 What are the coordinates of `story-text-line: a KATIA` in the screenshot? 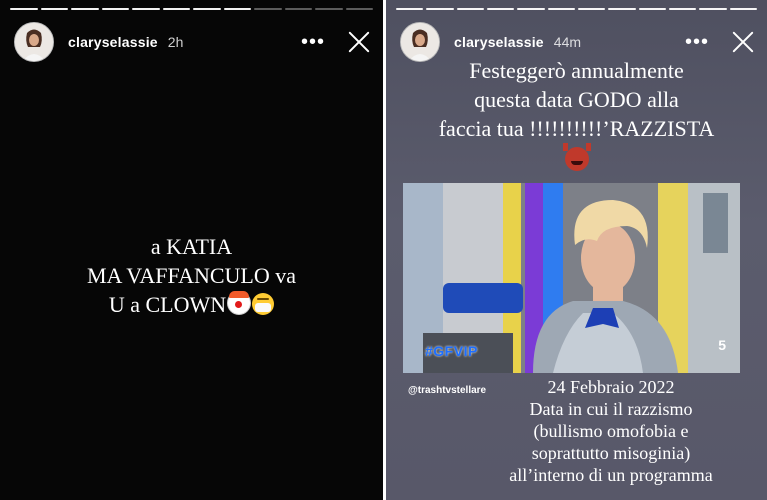 It's located at (191, 246).